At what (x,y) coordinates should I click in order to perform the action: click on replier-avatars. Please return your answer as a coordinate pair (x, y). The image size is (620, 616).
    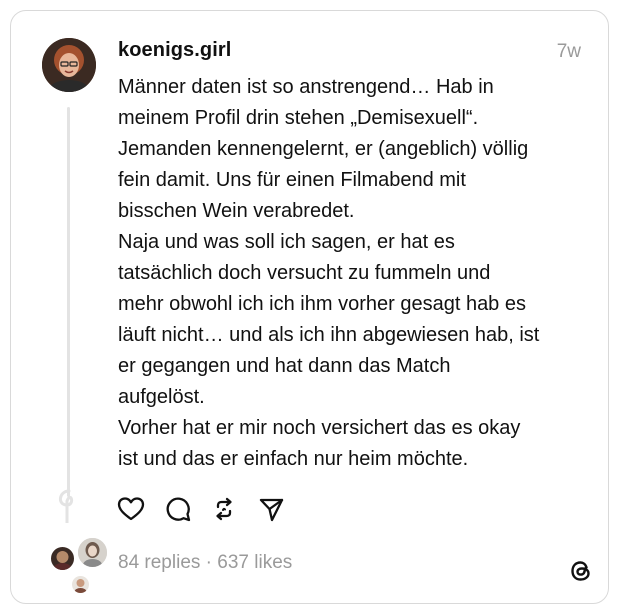
    Looking at the image, I should click on (80, 568).